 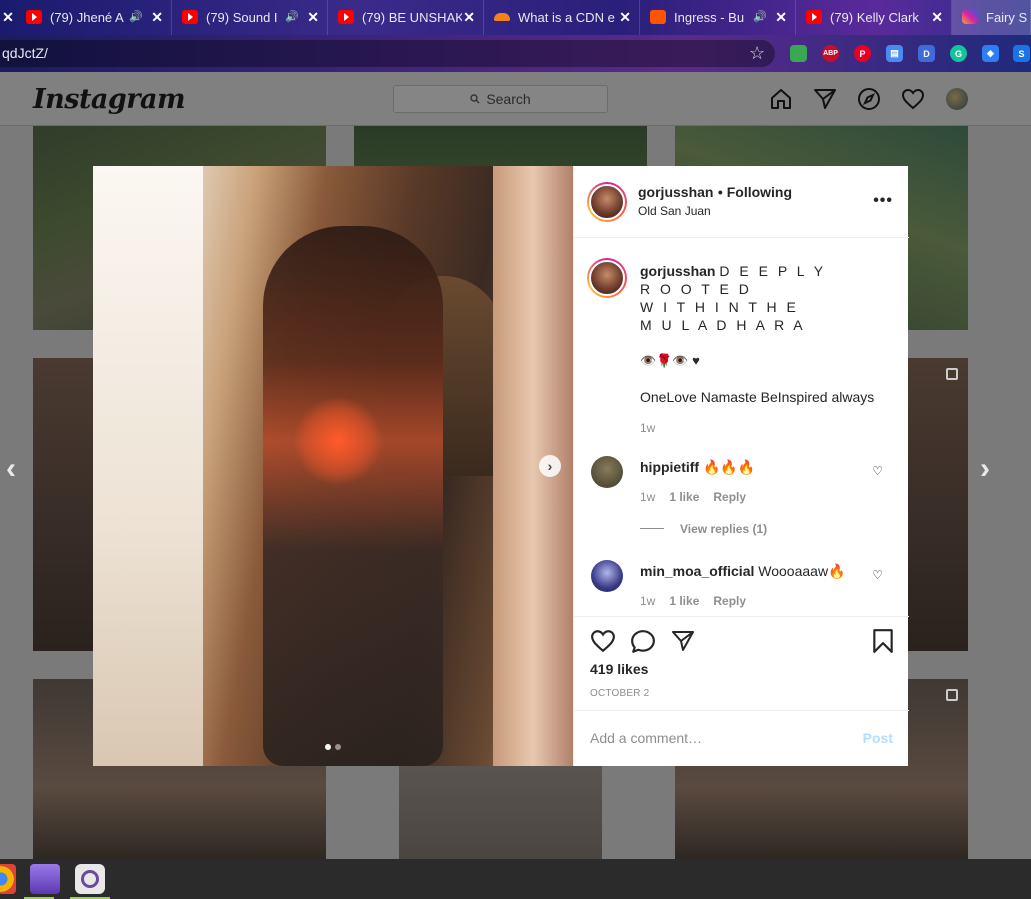 What do you see at coordinates (926, 53) in the screenshot?
I see `d-icon: D` at bounding box center [926, 53].